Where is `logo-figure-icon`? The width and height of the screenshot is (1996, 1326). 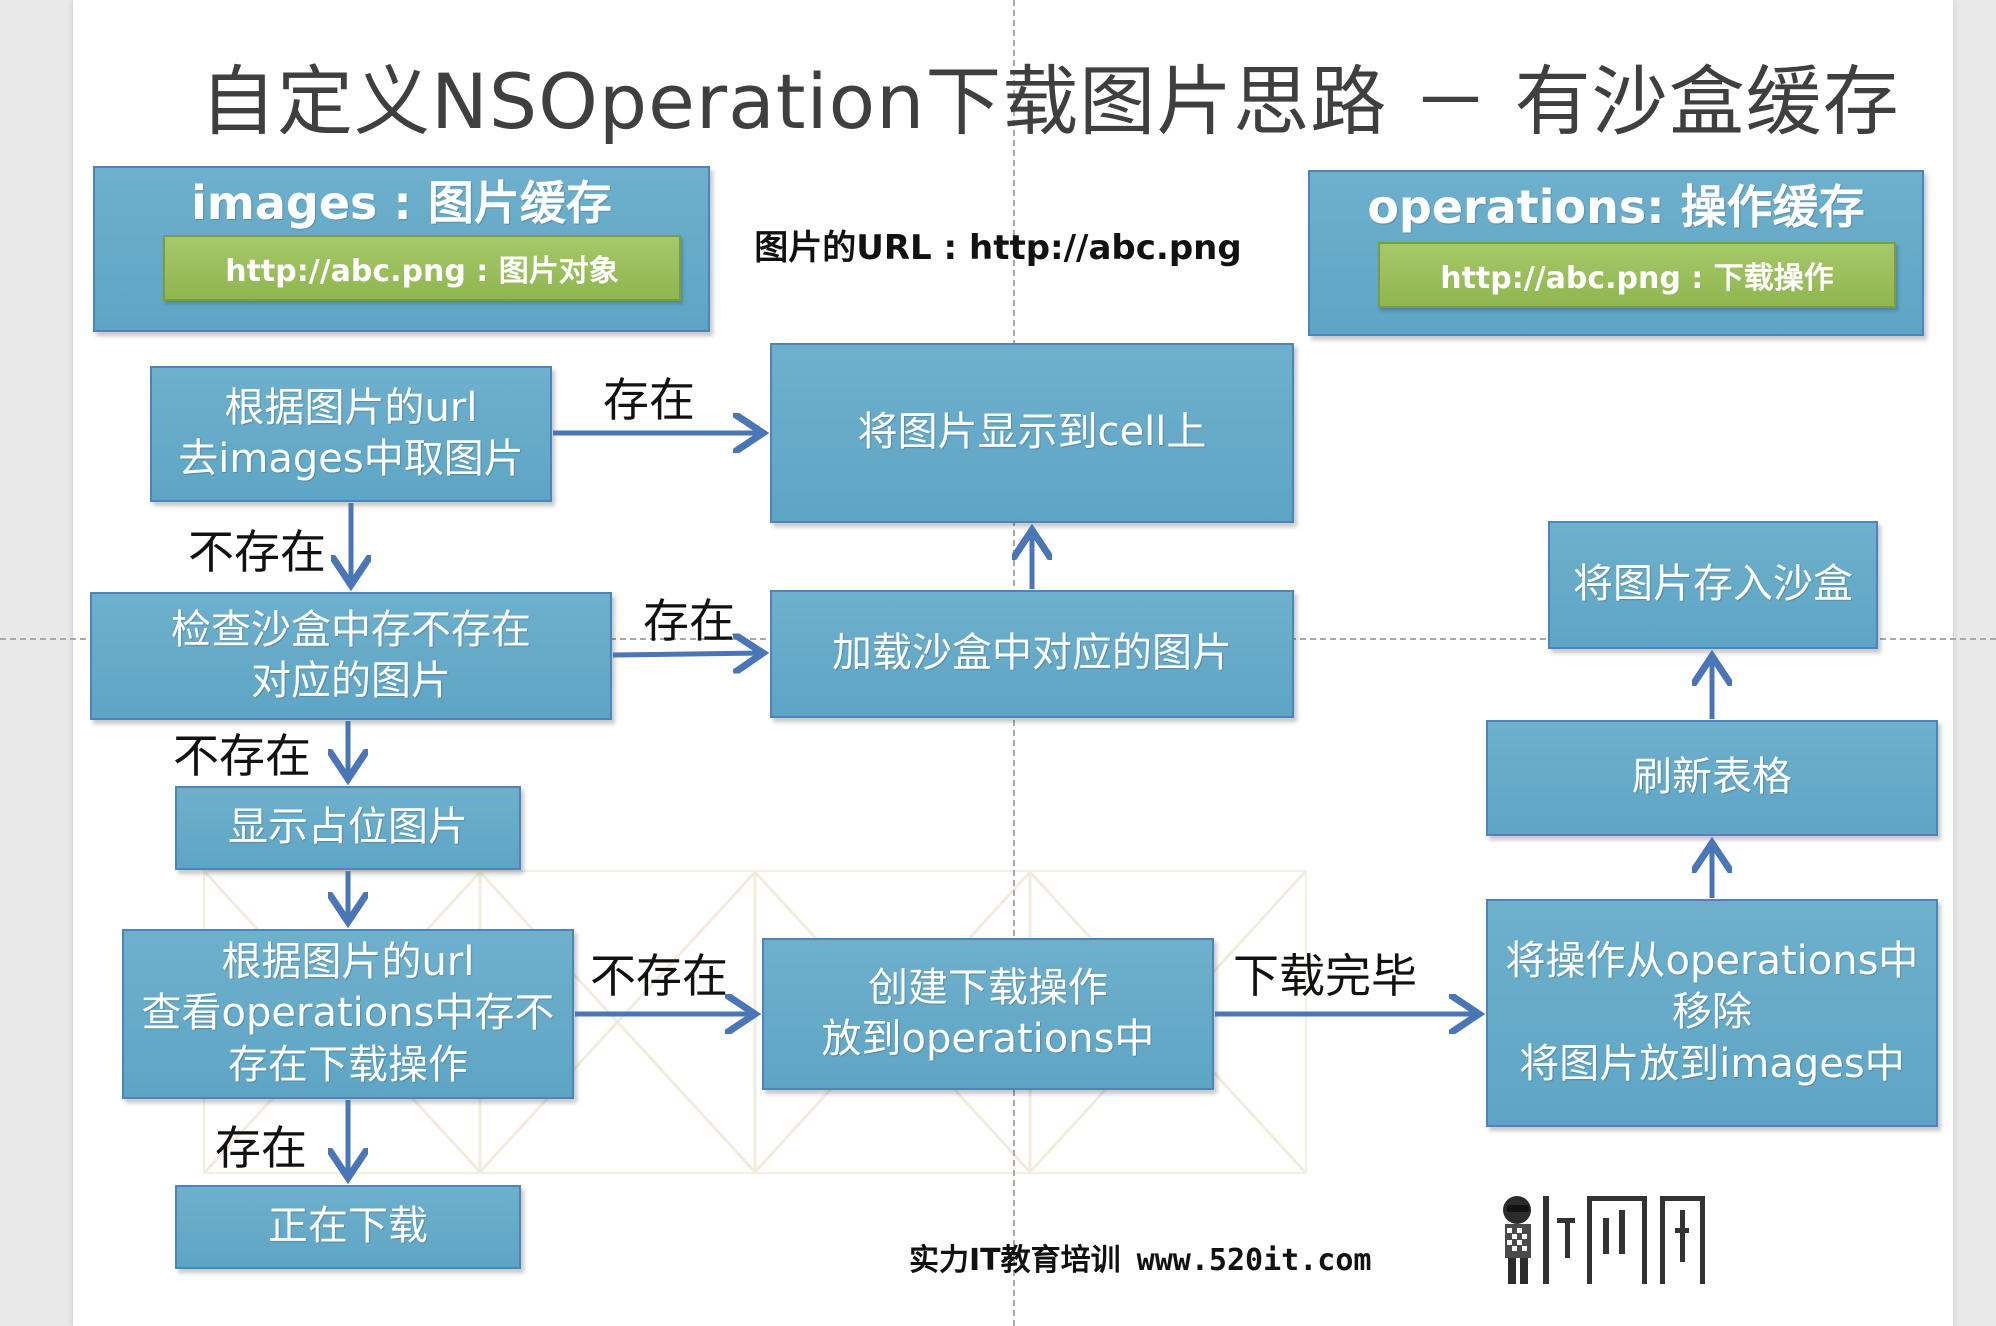 logo-figure-icon is located at coordinates (1517, 1240).